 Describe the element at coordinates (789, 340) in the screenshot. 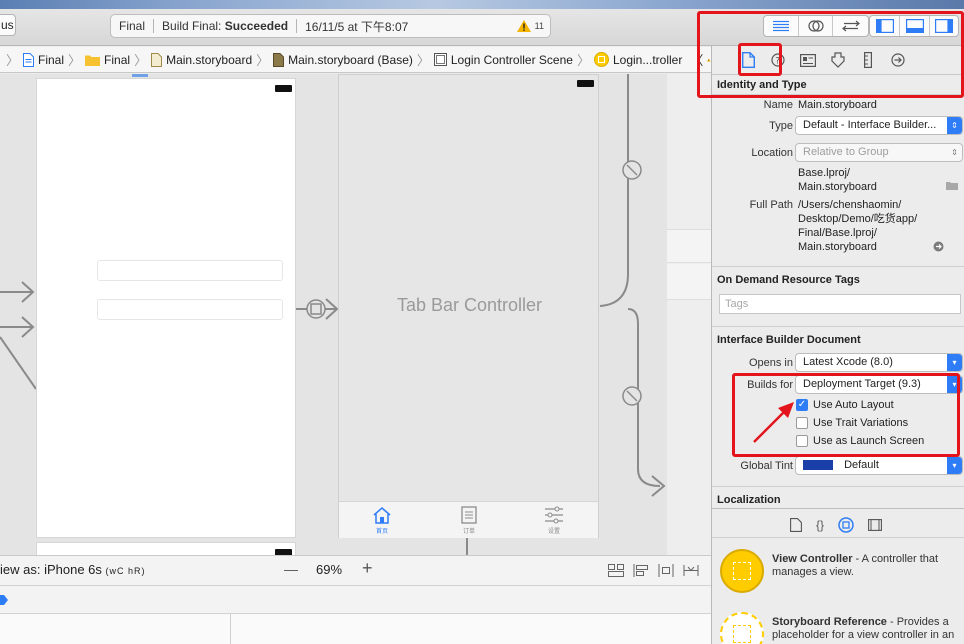

I see `ib-document-section-header: Interface Builder Document` at that location.